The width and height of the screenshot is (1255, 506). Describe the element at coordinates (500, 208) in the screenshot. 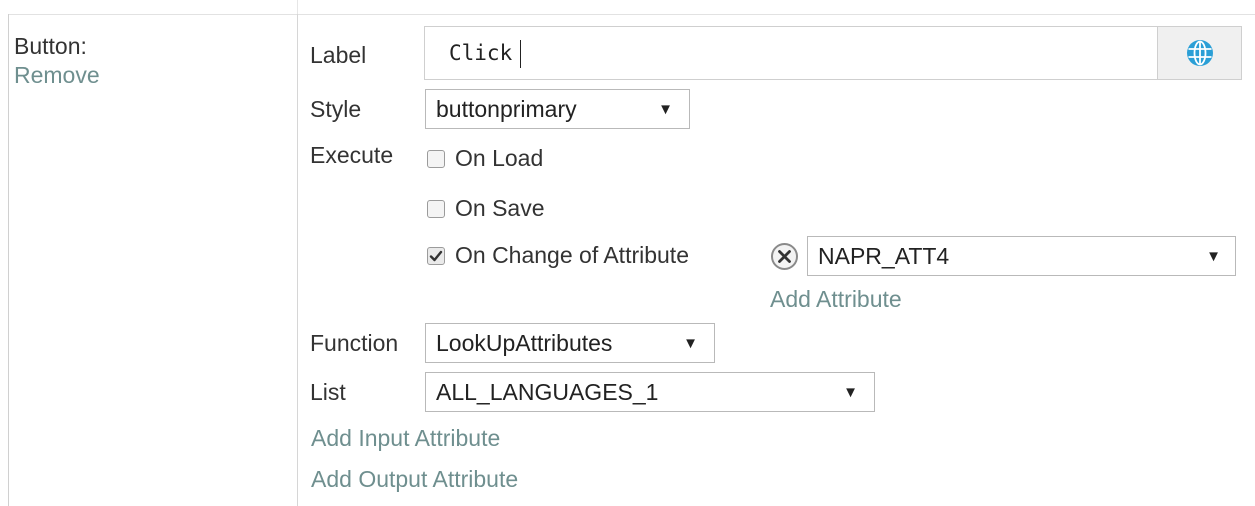

I see `on-save-label: On Save` at that location.